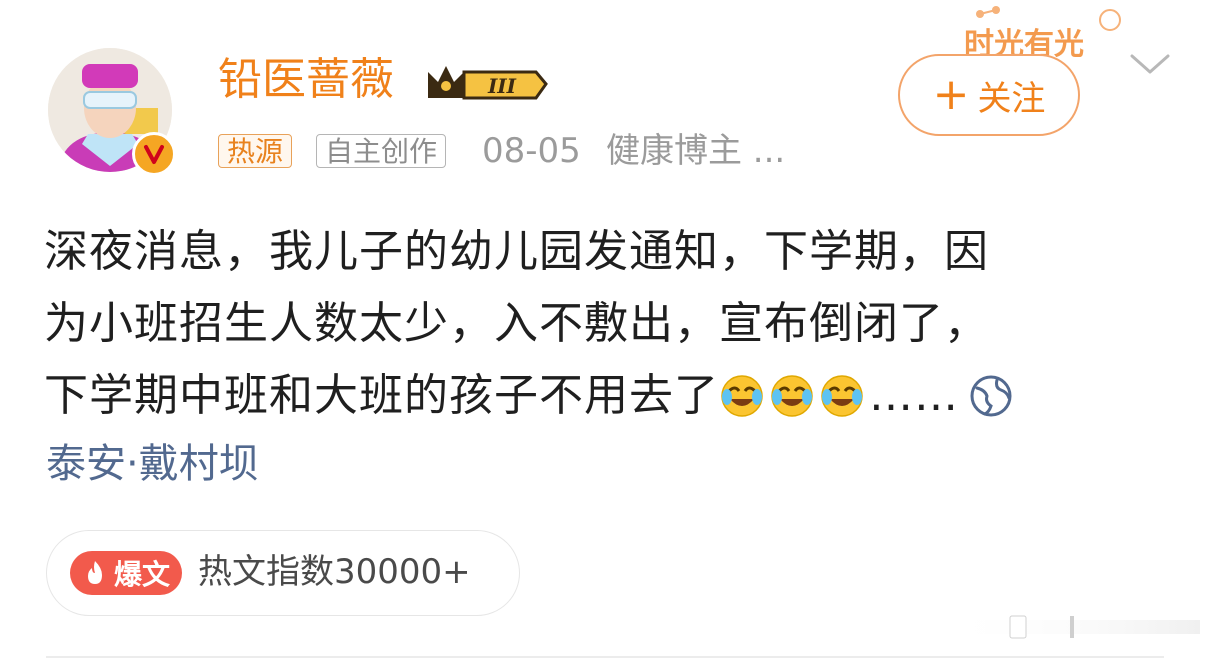 The height and width of the screenshot is (658, 1209). What do you see at coordinates (1011, 98) in the screenshot?
I see `follow-button-label: 关注` at bounding box center [1011, 98].